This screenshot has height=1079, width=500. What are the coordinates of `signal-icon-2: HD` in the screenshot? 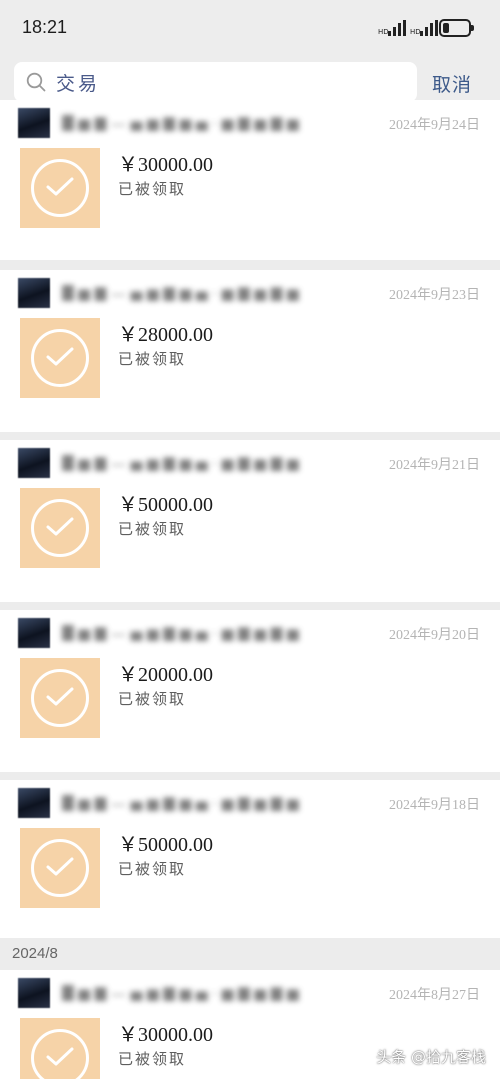 It's located at (424, 28).